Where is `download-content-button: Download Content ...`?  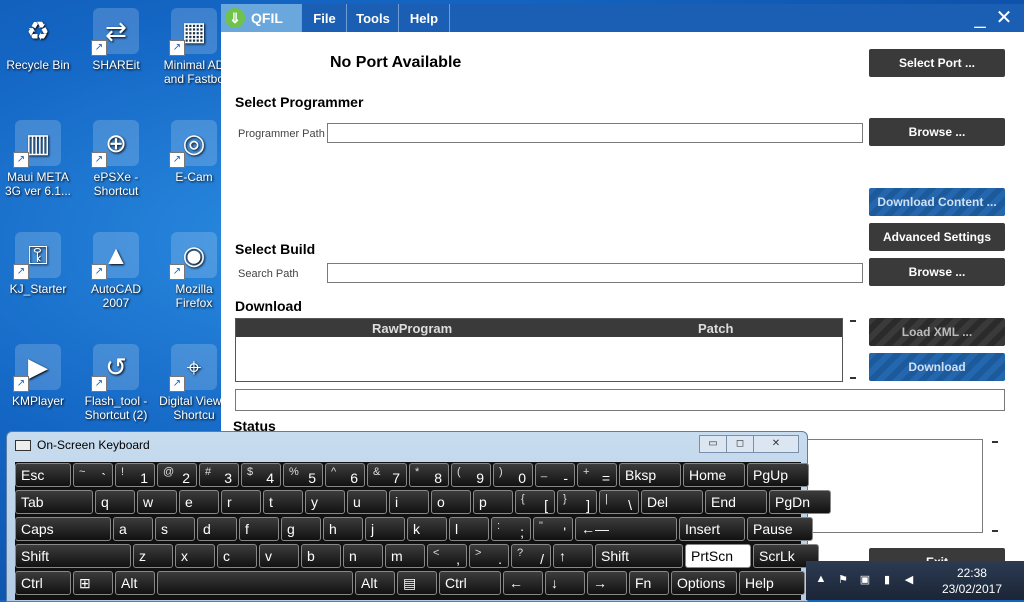 download-content-button: Download Content ... is located at coordinates (937, 202).